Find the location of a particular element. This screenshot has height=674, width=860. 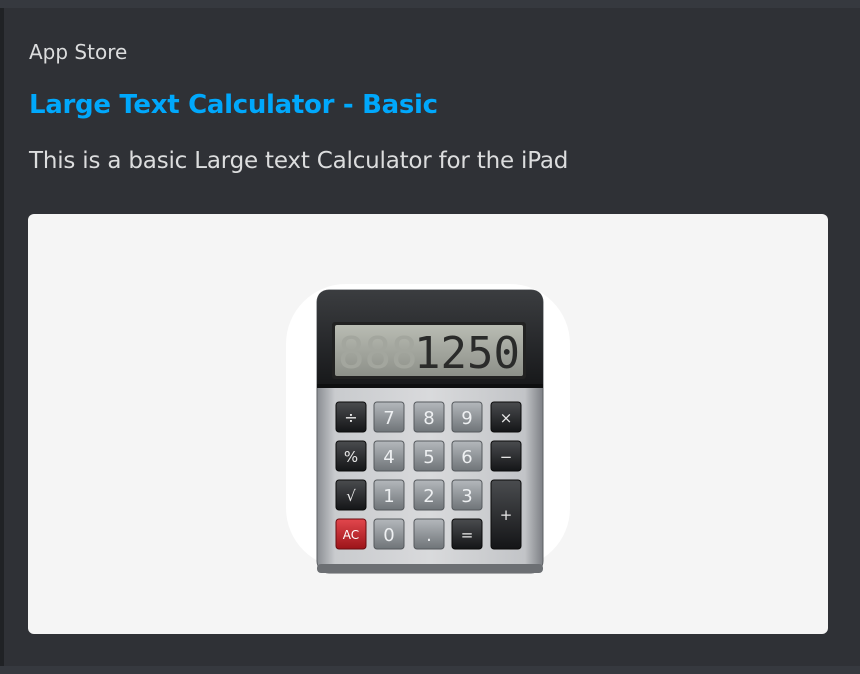

calc-key: 0 is located at coordinates (389, 534).